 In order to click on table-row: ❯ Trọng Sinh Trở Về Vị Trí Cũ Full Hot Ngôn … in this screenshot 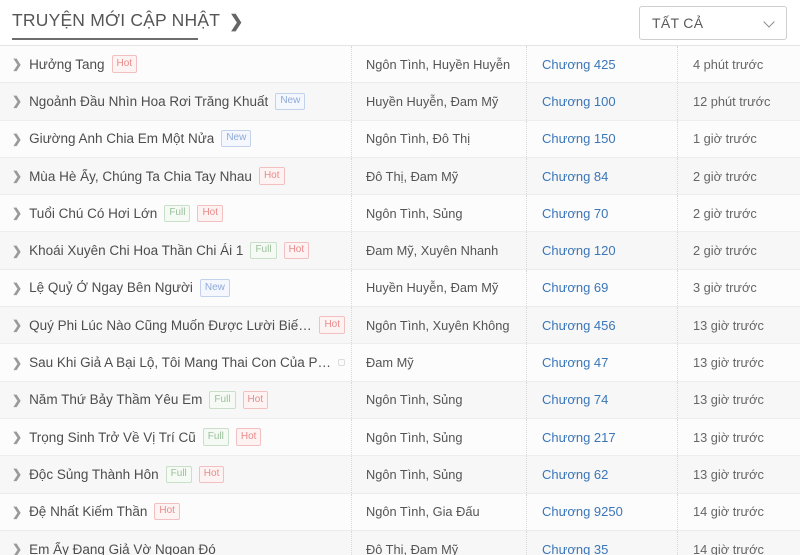, I will do `click(400, 437)`.